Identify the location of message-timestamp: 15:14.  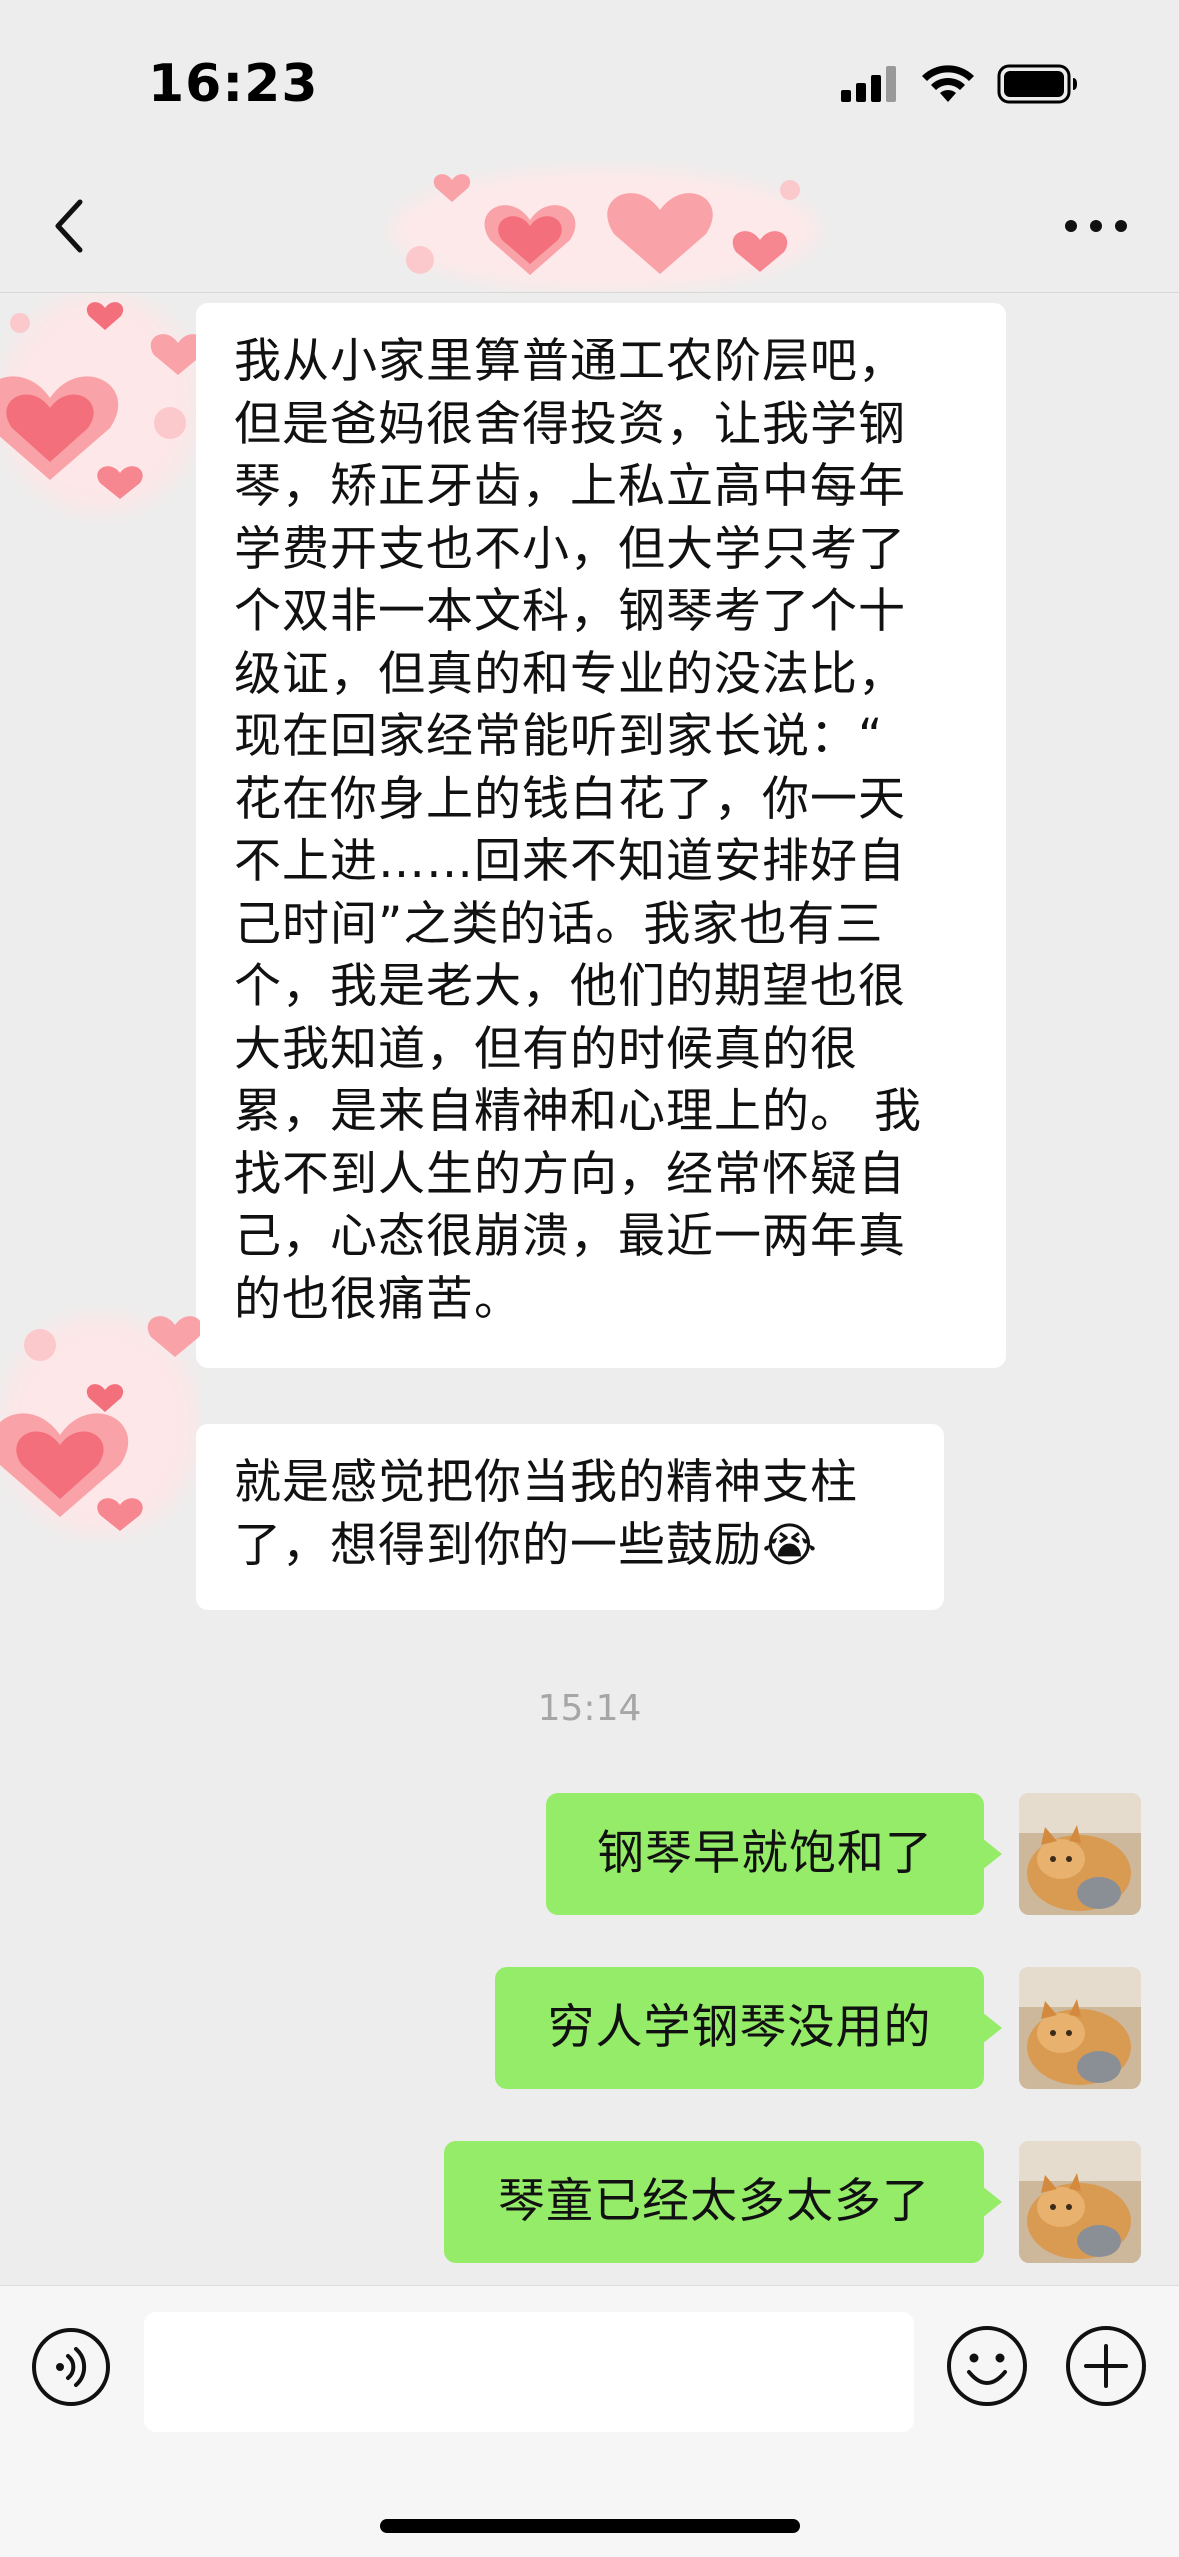
(589, 1708).